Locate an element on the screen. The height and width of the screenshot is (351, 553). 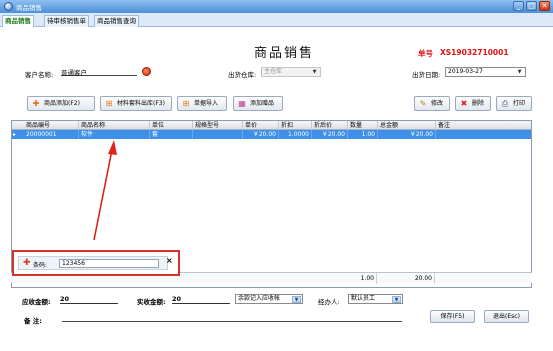
exit-button: 退出(Esc) is located at coordinates (506, 316).